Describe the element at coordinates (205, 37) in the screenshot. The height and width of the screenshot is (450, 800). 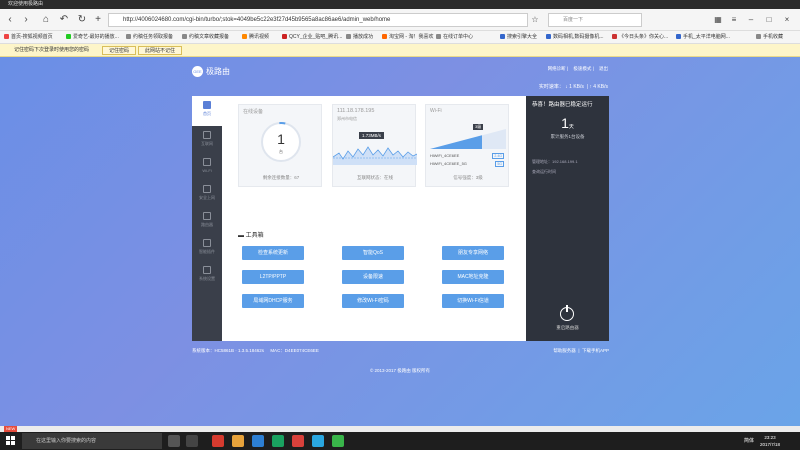
I see `bookmark-item: 约稿文章收藏报备` at that location.